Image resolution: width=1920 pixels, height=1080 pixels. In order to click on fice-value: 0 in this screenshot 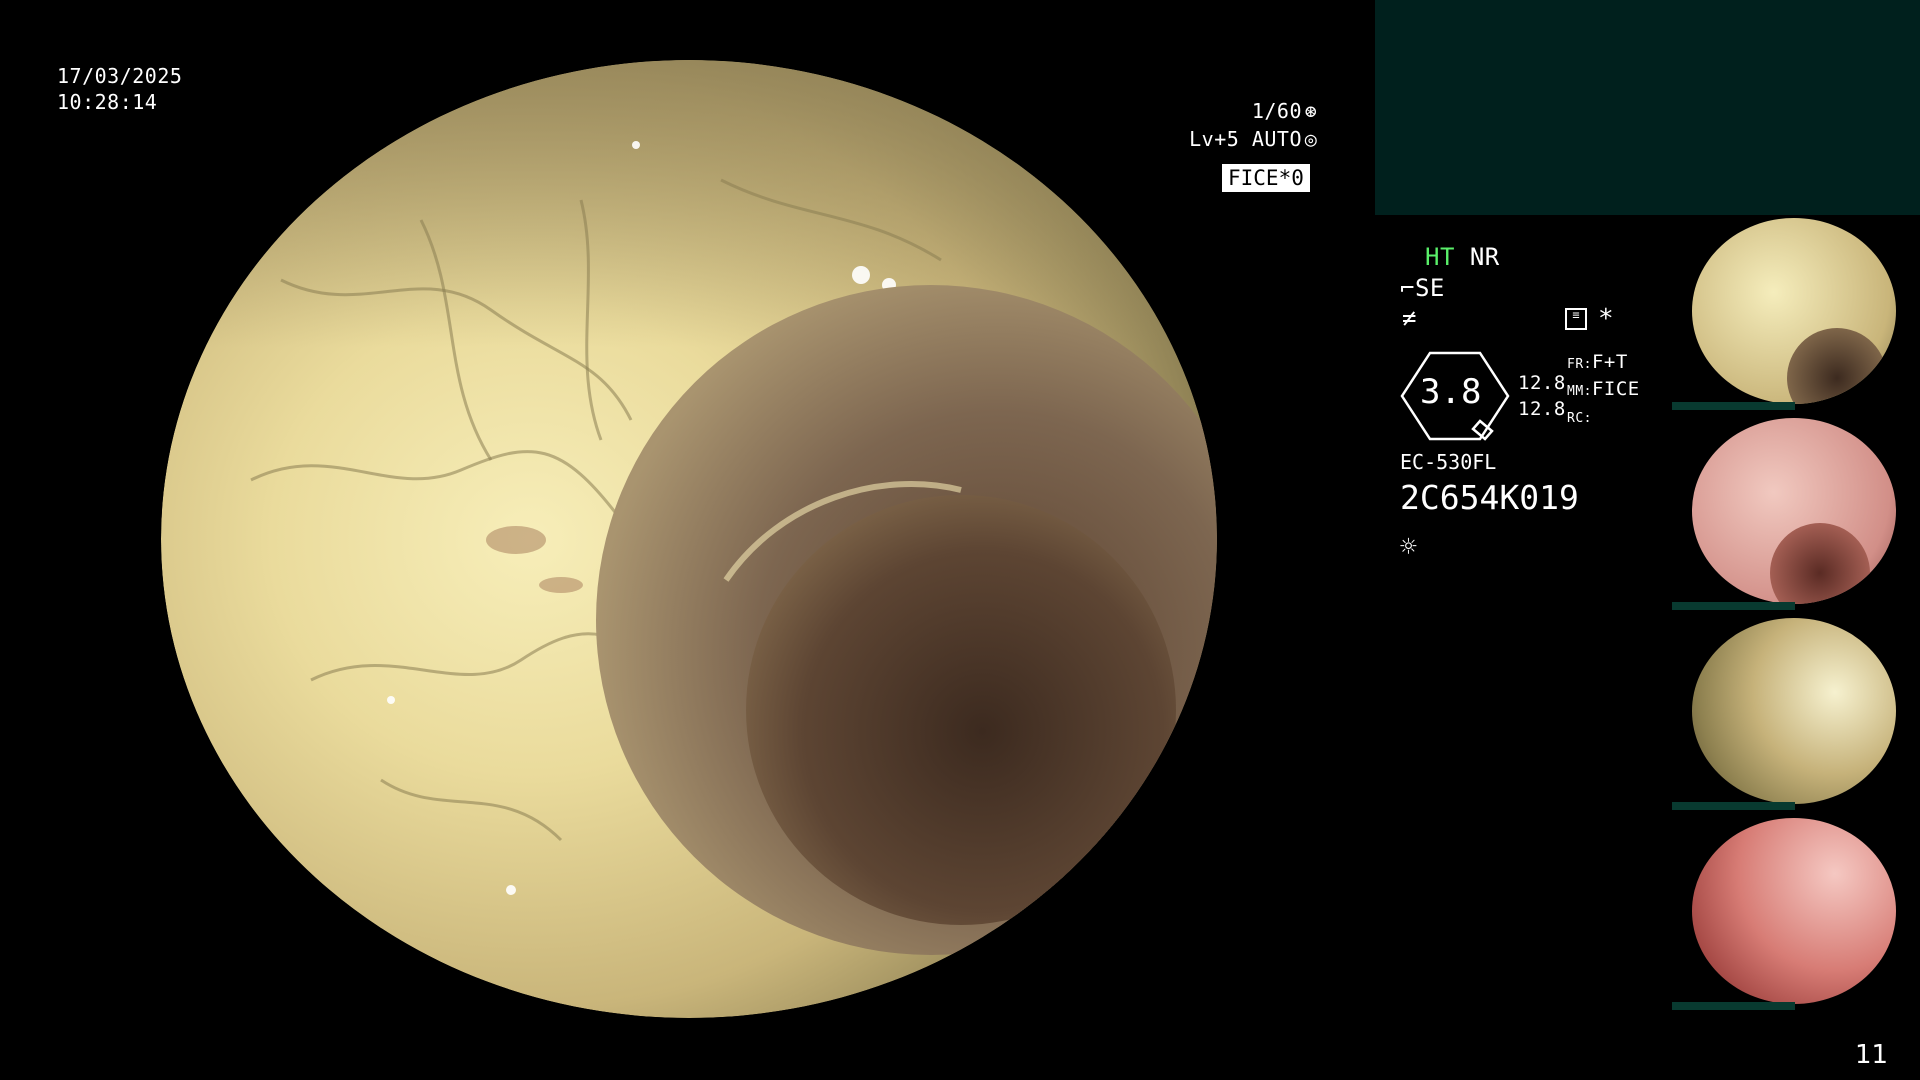, I will do `click(1297, 178)`.